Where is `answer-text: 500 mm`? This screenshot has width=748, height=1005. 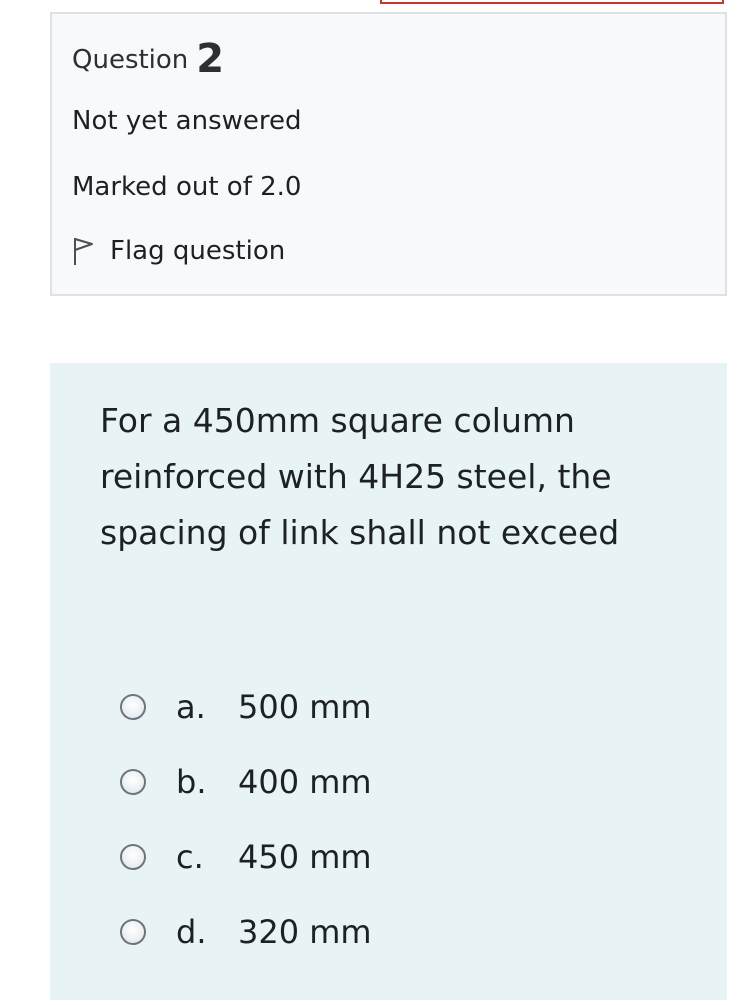
answer-text: 500 mm is located at coordinates (305, 706).